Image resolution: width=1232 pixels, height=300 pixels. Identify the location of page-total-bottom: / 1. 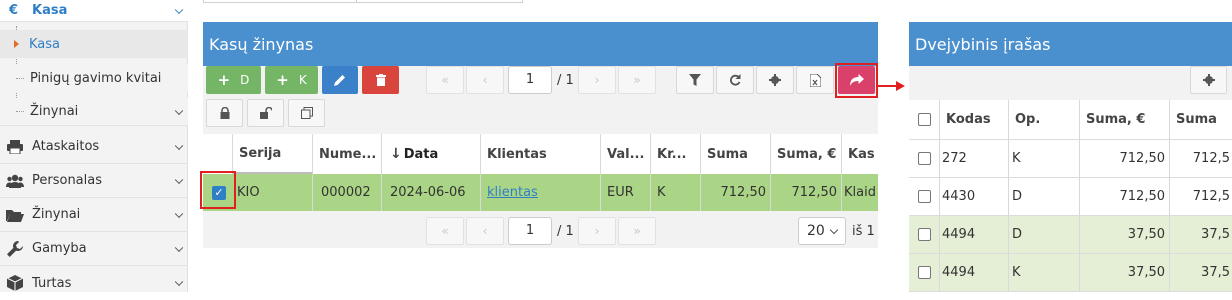
(565, 231).